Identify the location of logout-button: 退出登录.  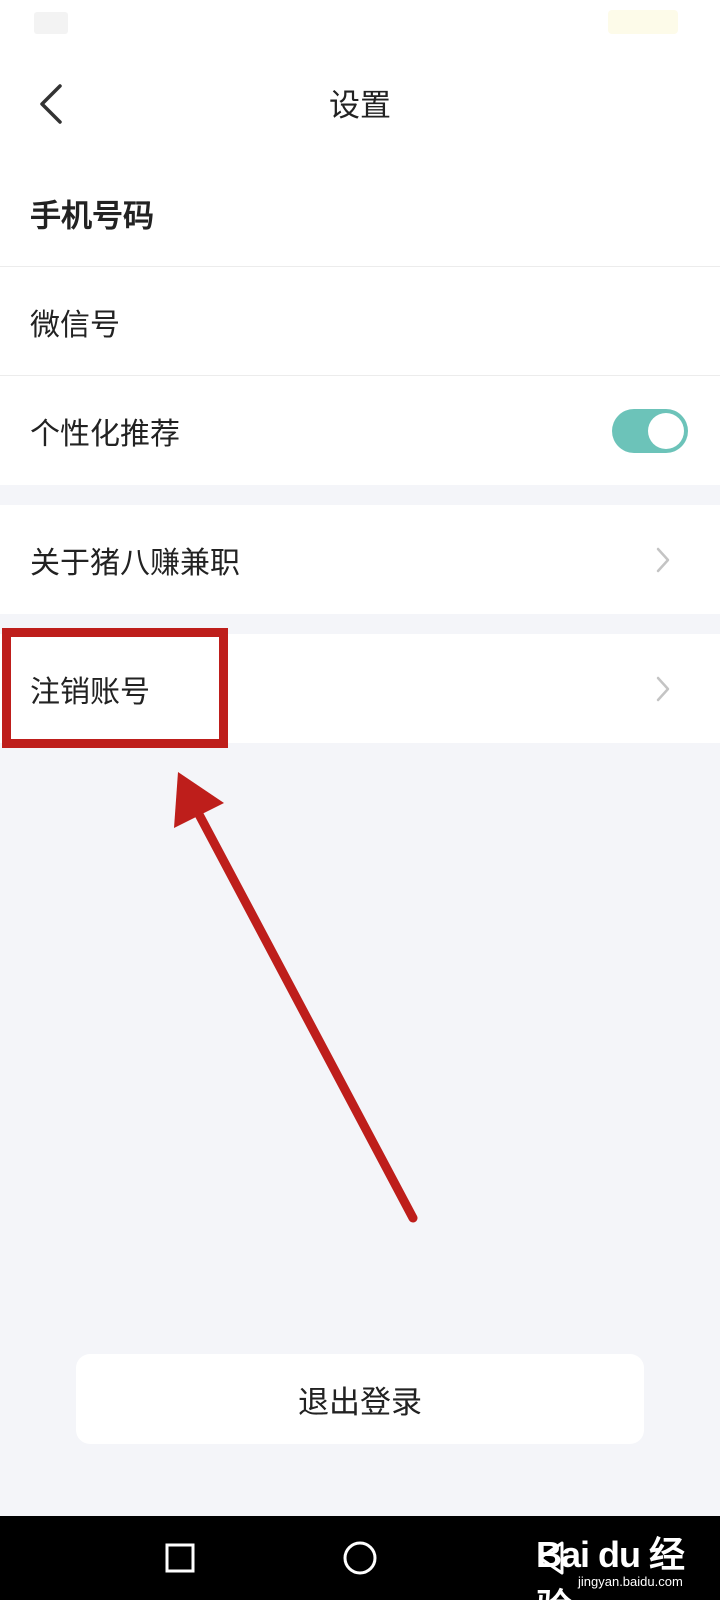
(360, 1399).